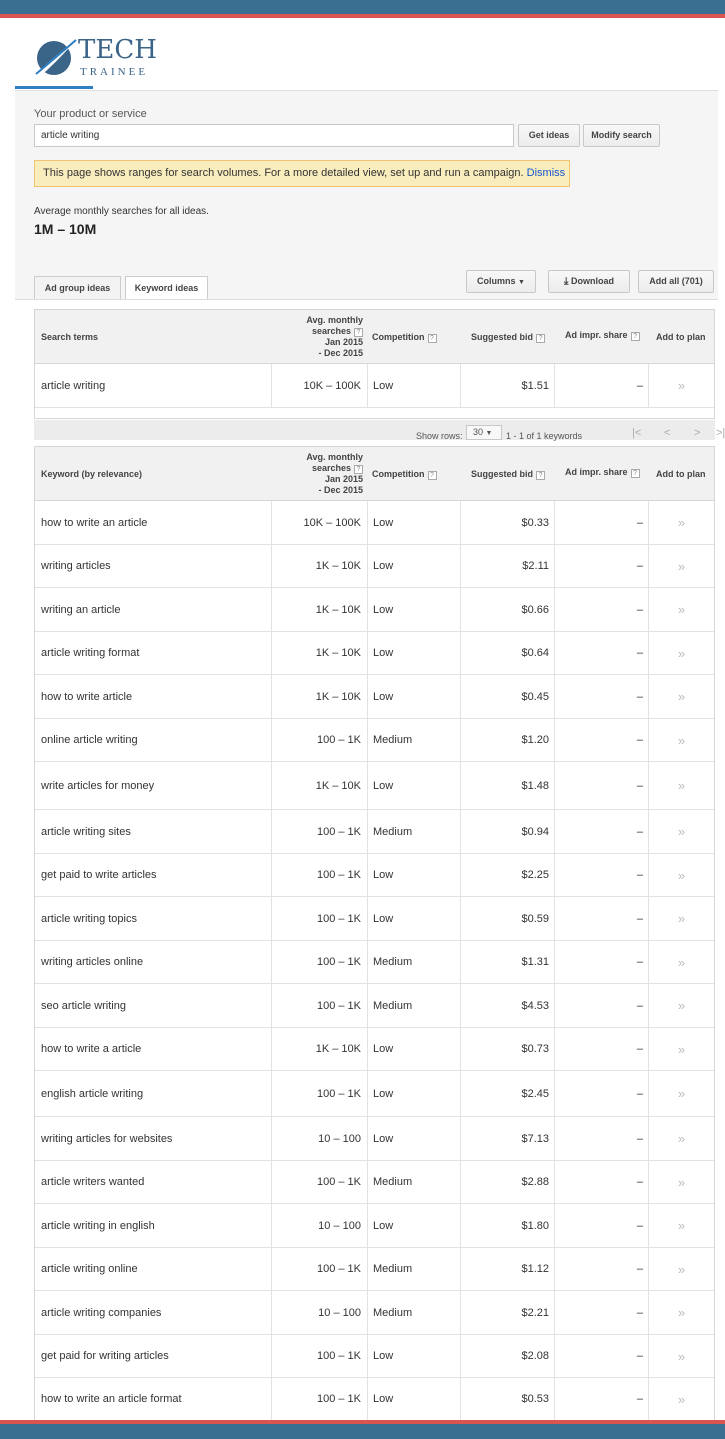  Describe the element at coordinates (596, 472) in the screenshot. I see `header-share-text: Ad impr. share` at that location.